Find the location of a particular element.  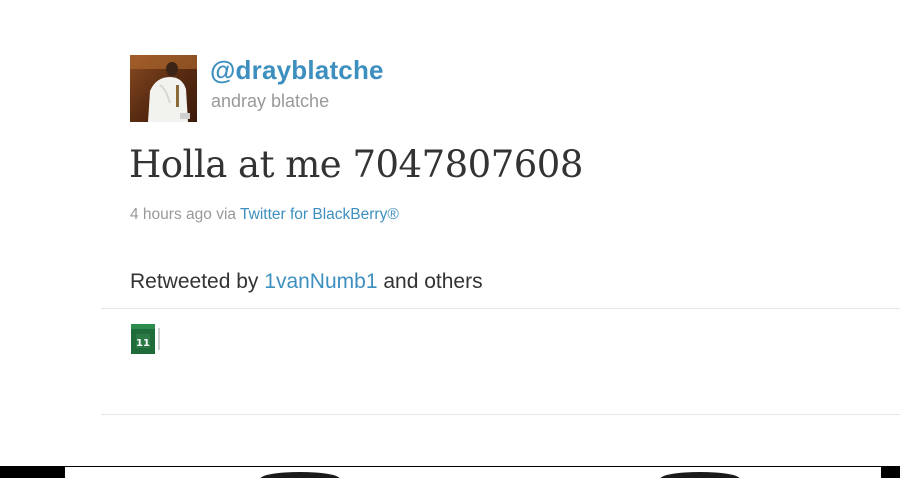

timestamp-link: 4 hours ago is located at coordinates (171, 214).